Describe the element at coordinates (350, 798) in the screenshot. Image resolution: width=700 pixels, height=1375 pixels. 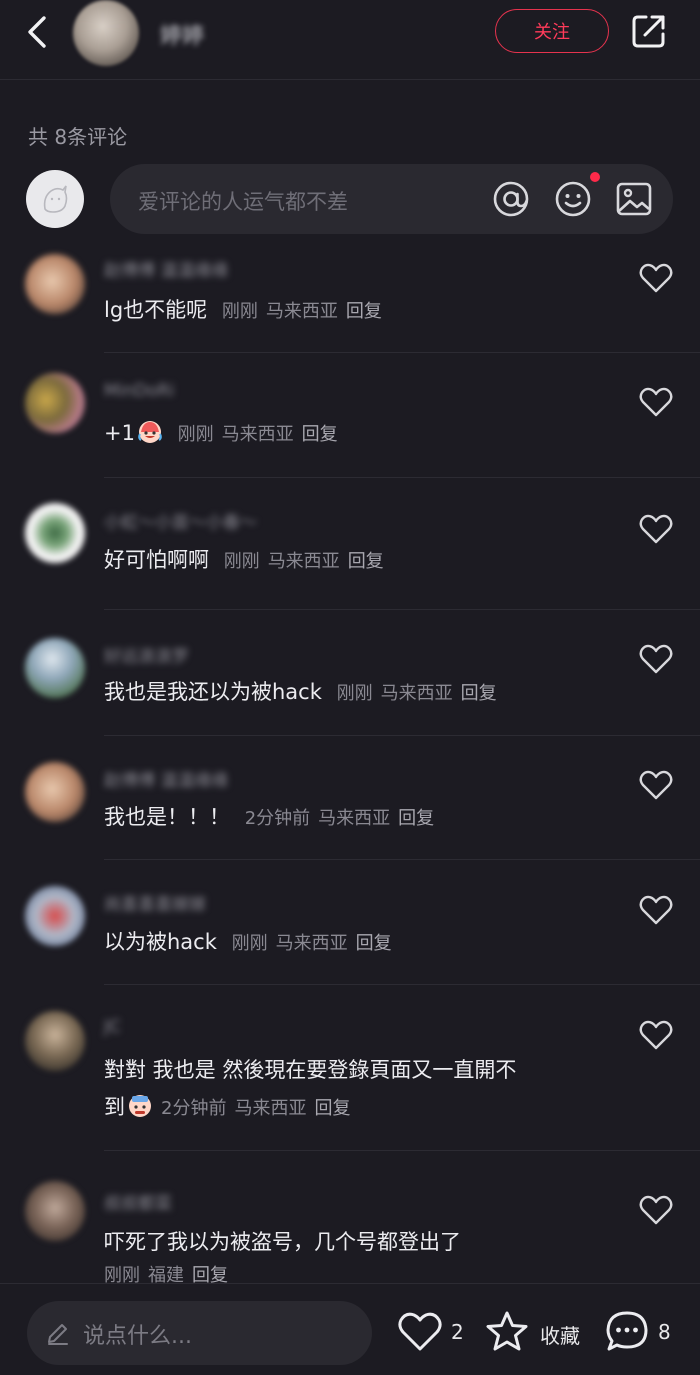
I see `comment-item: 赵傅傅 温温缘缘 我也是！！！ 2分钟前 马来西亚 回复` at that location.